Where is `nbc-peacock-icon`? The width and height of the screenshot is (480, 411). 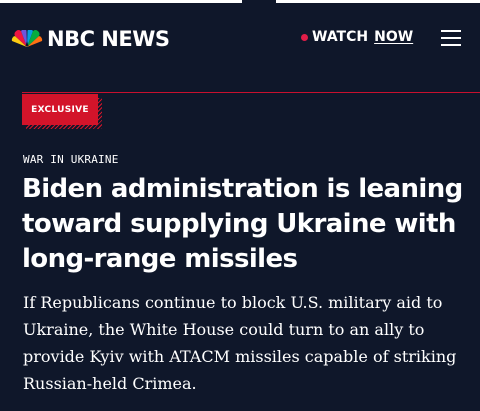 nbc-peacock-icon is located at coordinates (27, 38).